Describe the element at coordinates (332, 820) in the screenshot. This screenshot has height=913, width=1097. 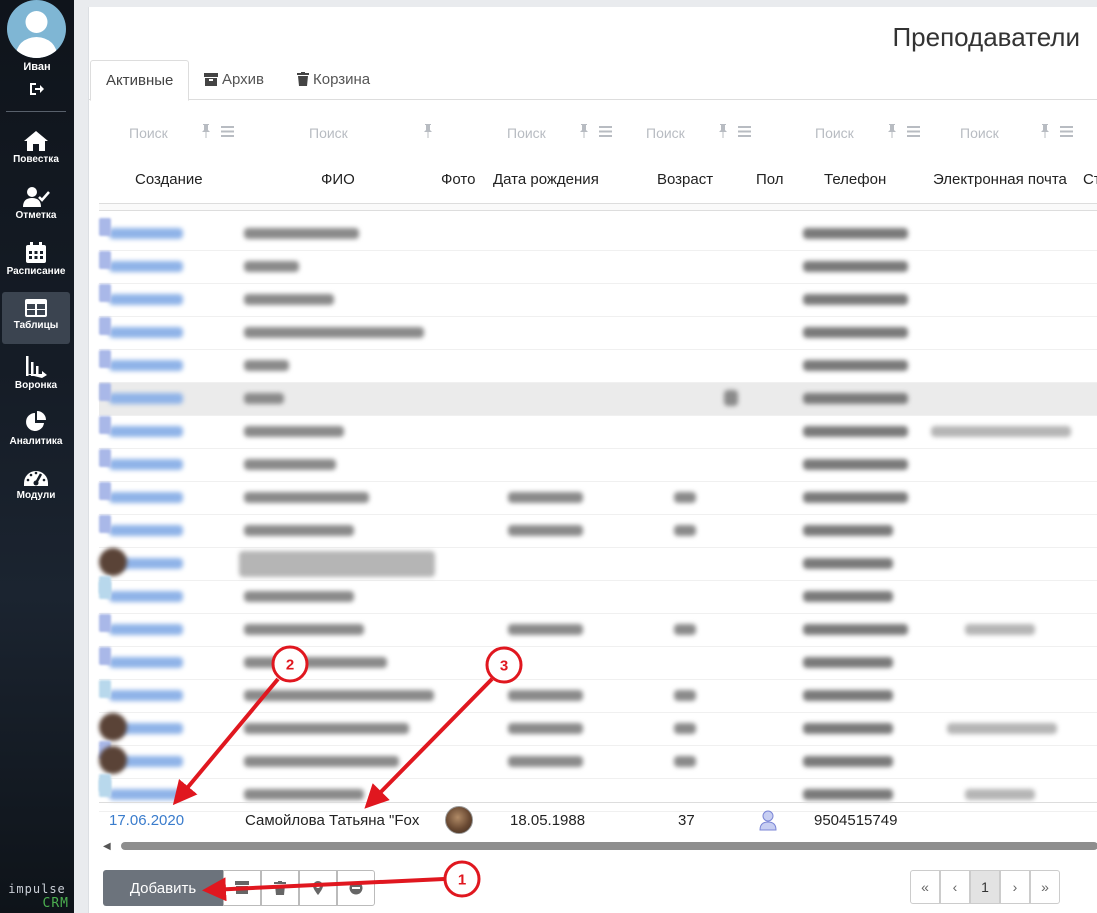
I see `teacher-name: Самойлова Татьяна "Fox` at that location.